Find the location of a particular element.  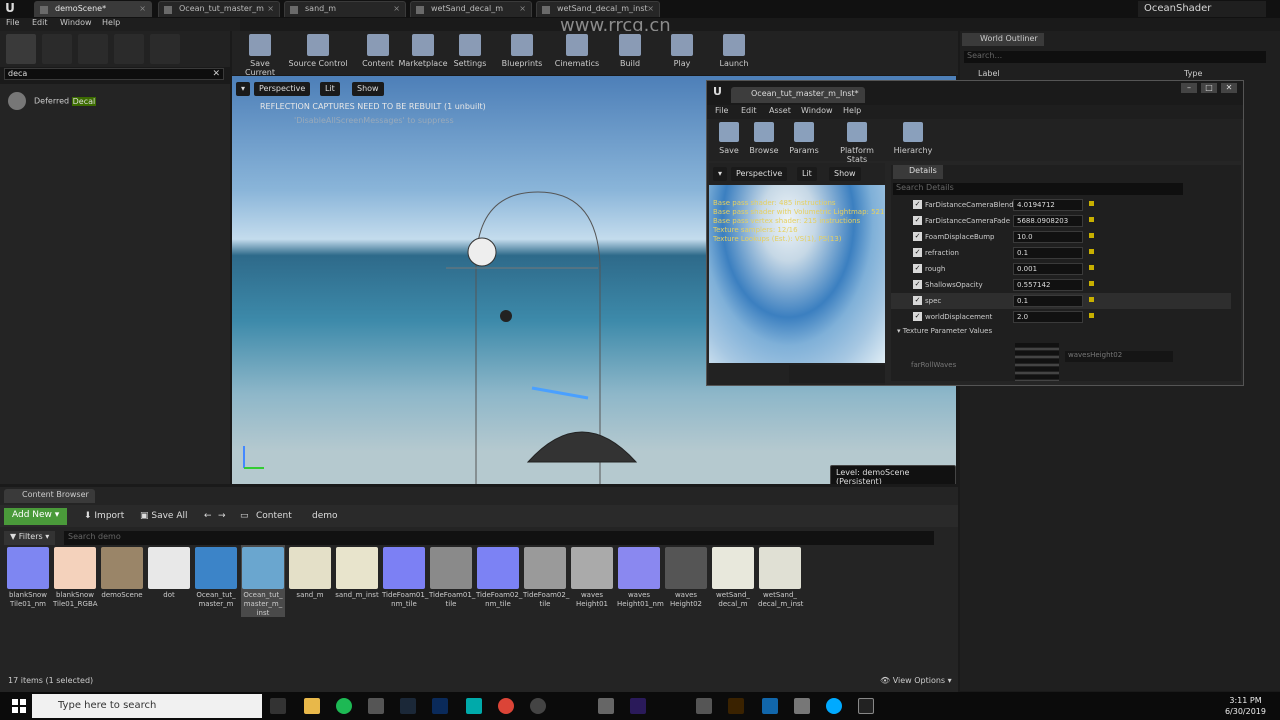

param-value-input: 4.0194712 is located at coordinates (1048, 205).